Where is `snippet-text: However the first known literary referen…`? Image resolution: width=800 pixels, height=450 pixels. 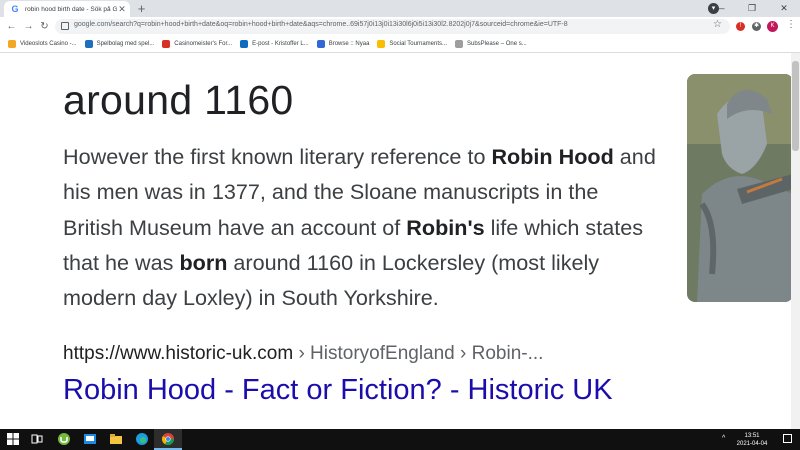 snippet-text: However the first known literary referen… is located at coordinates (277, 156).